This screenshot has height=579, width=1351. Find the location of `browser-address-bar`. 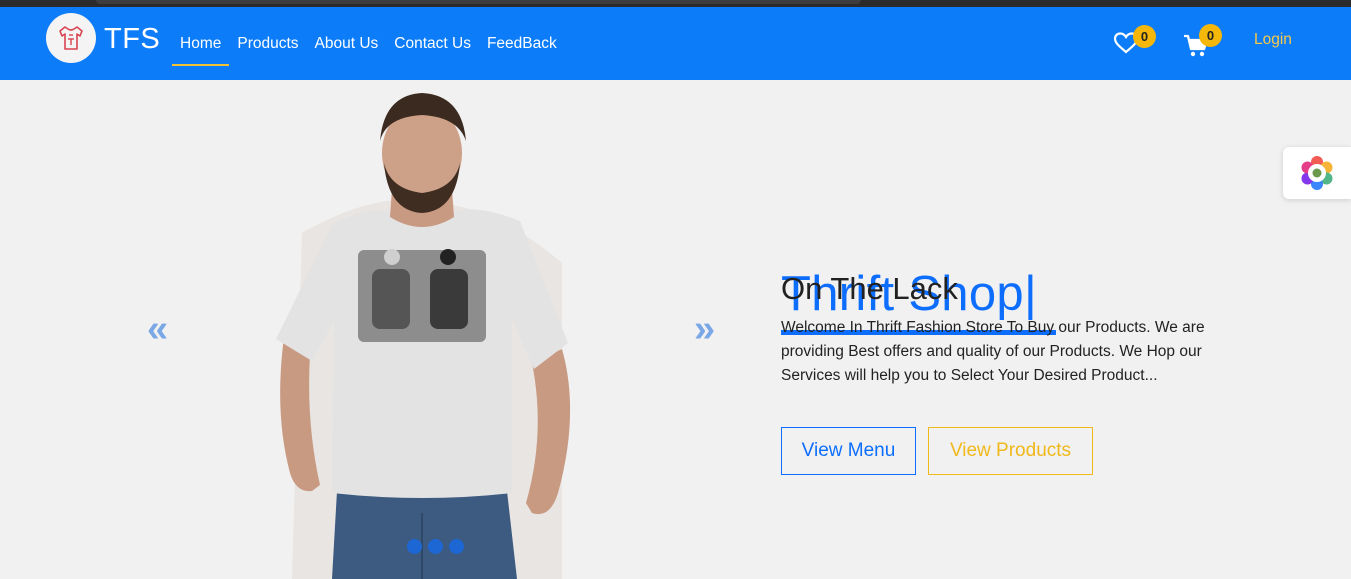

browser-address-bar is located at coordinates (478, 2).